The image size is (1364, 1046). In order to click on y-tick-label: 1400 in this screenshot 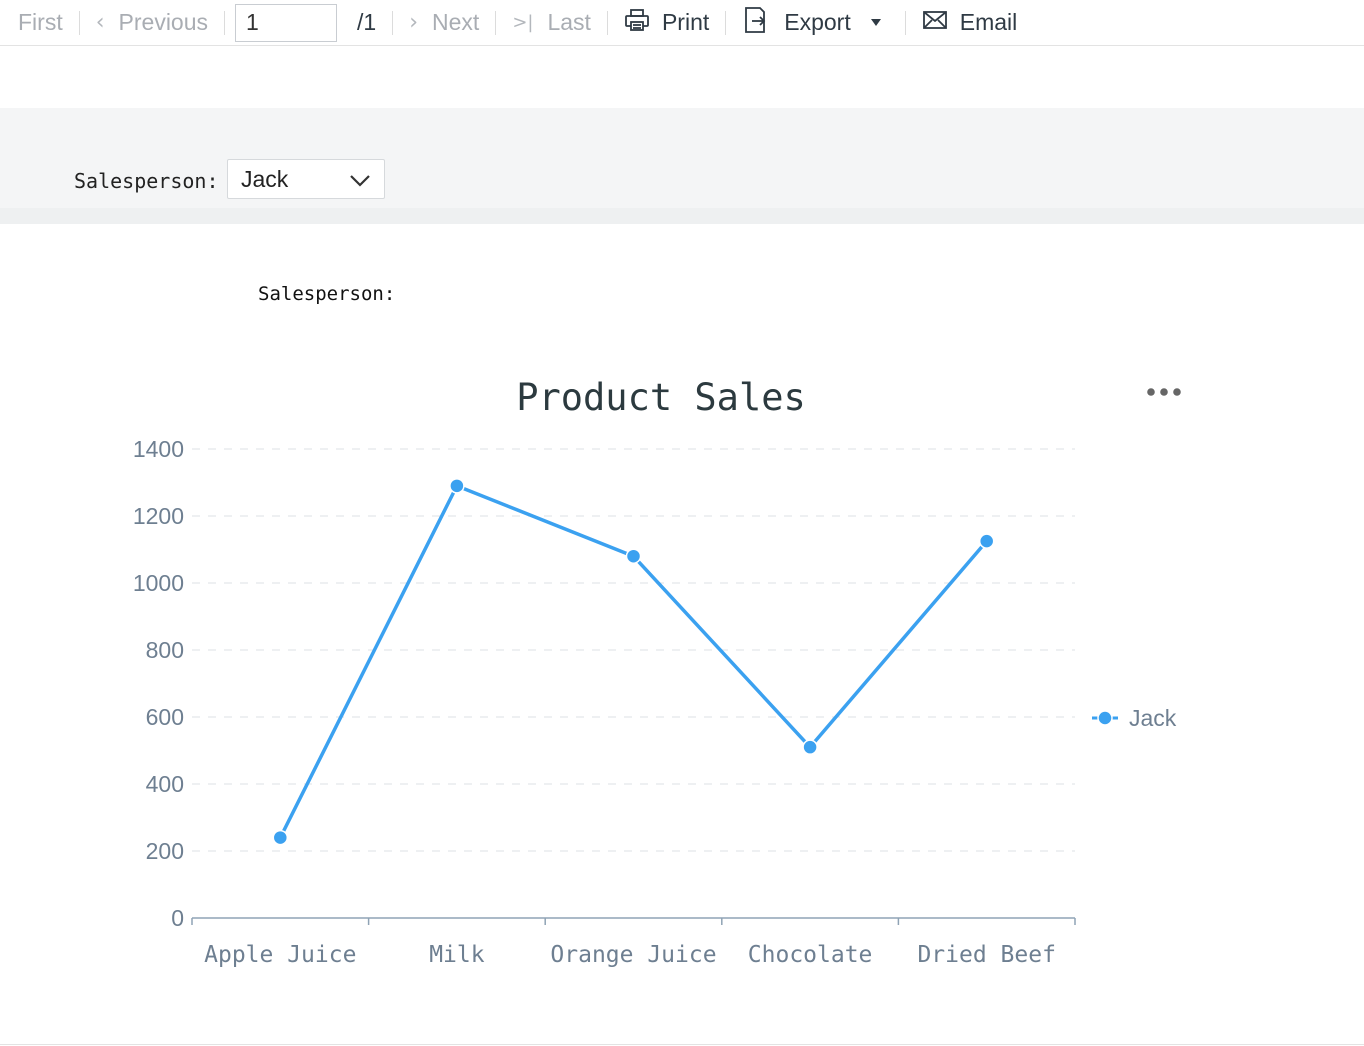, I will do `click(158, 449)`.